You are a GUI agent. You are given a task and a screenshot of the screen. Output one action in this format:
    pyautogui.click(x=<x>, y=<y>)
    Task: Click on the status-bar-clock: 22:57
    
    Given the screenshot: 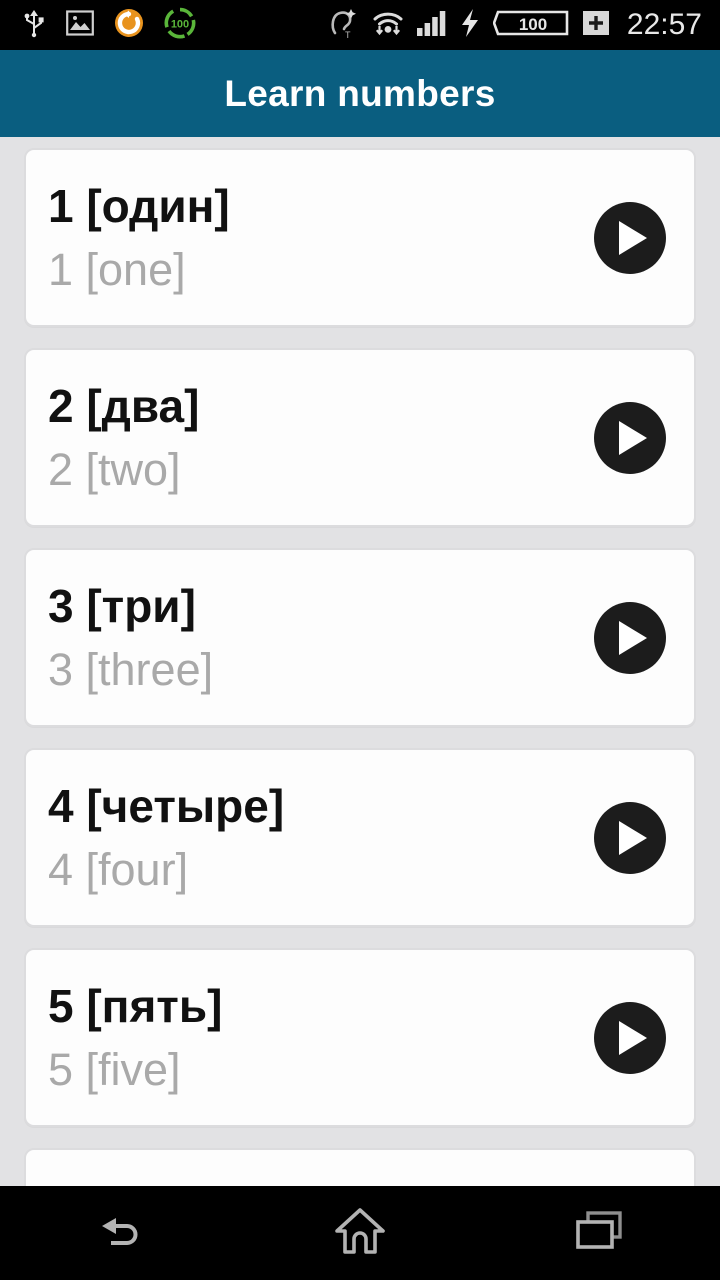 What is the action you would take?
    pyautogui.click(x=664, y=24)
    